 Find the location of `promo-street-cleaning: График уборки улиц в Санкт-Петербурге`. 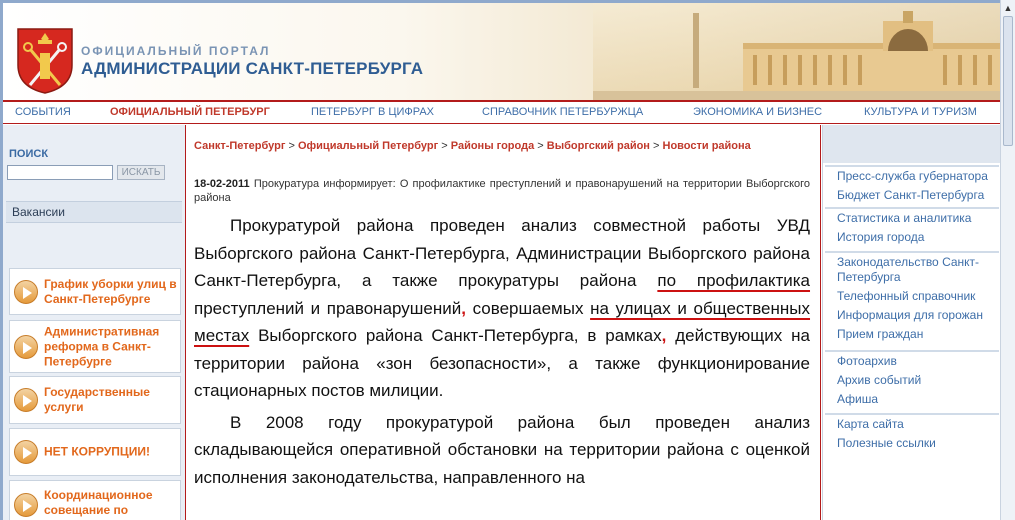

promo-street-cleaning: График уборки улиц в Санкт-Петербурге is located at coordinates (95, 291).